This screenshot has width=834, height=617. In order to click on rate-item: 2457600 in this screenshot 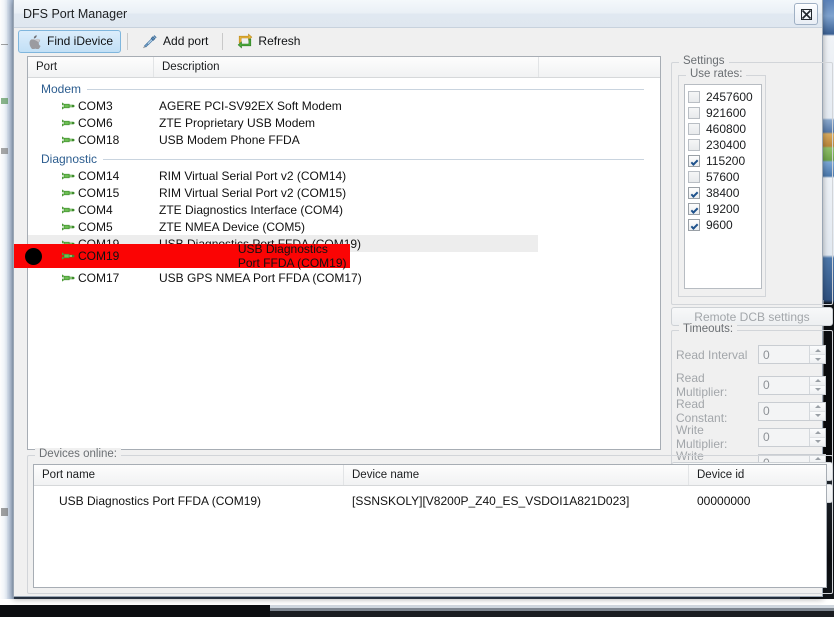, I will do `click(724, 97)`.